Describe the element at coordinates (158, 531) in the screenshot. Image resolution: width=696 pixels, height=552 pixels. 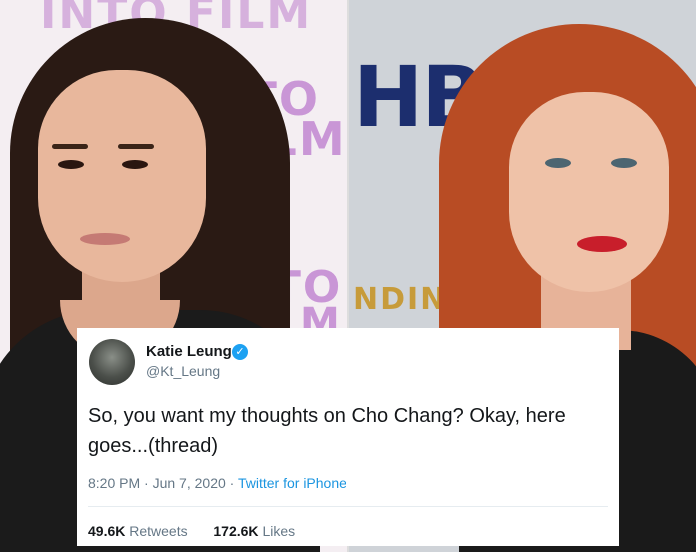
I see `retweets-label: Retweets` at that location.